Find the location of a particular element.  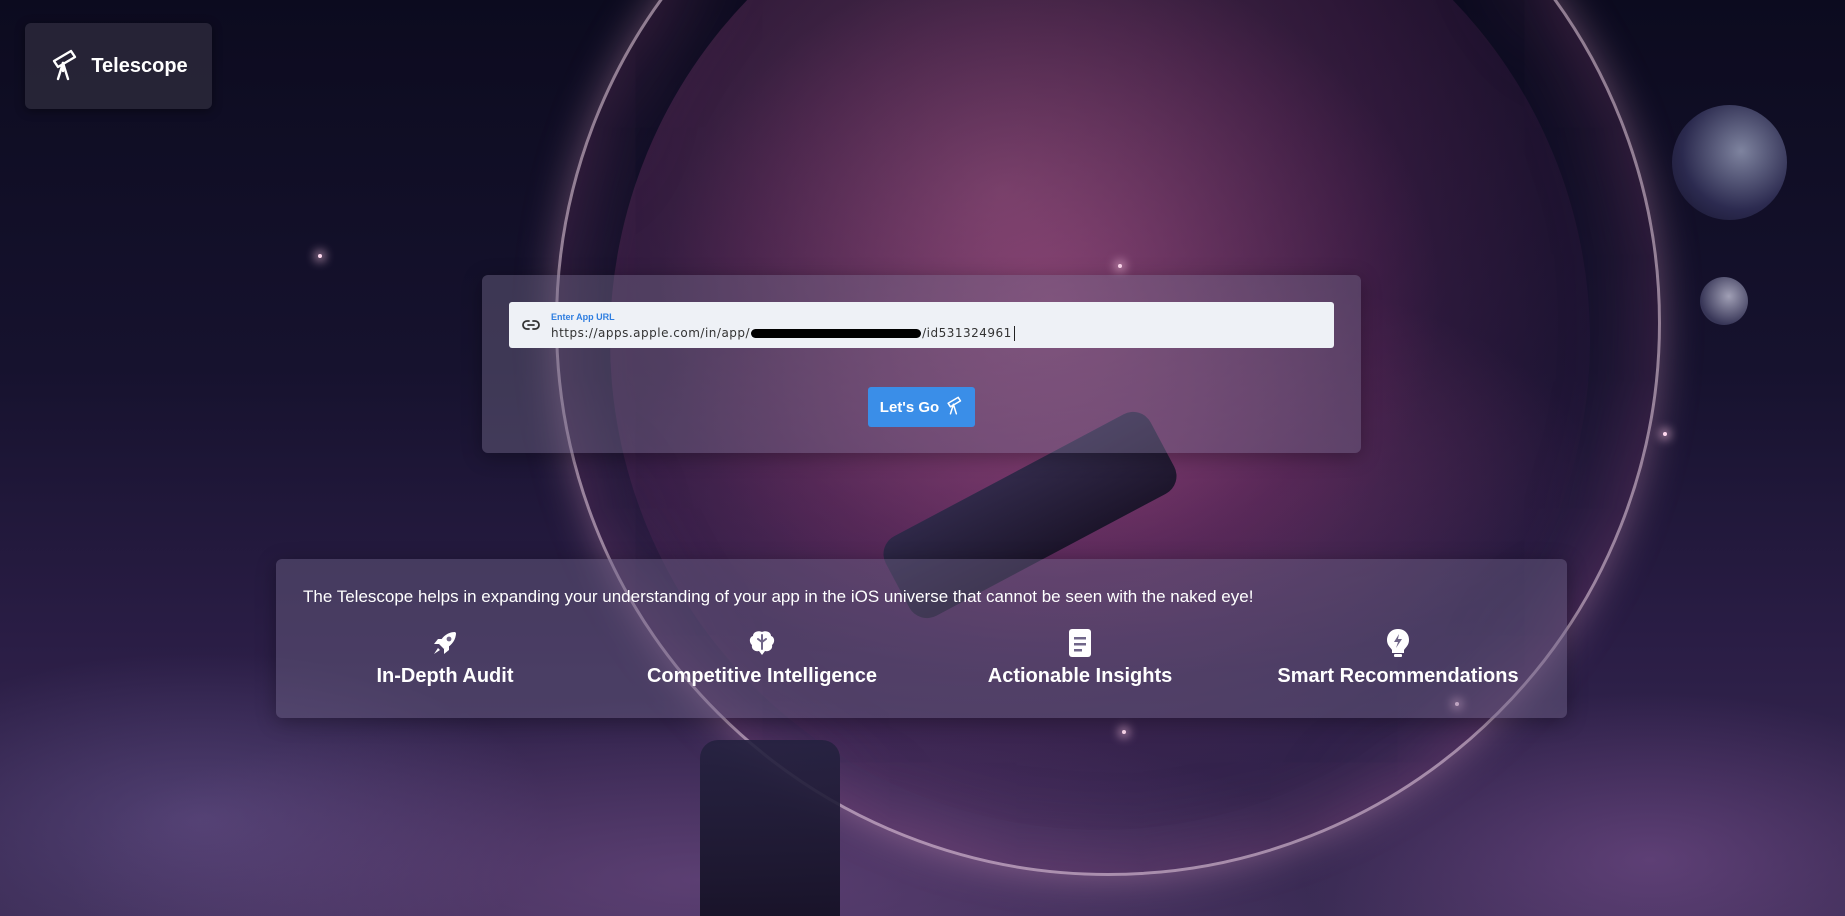

feature-title: Actionable Insights is located at coordinates (1080, 676).